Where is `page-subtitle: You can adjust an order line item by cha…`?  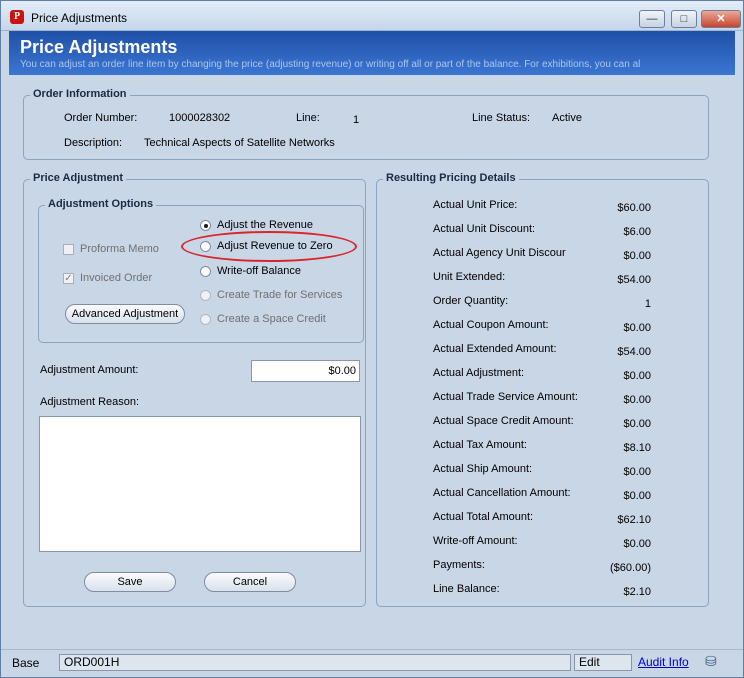 page-subtitle: You can adjust an order line item by cha… is located at coordinates (330, 64).